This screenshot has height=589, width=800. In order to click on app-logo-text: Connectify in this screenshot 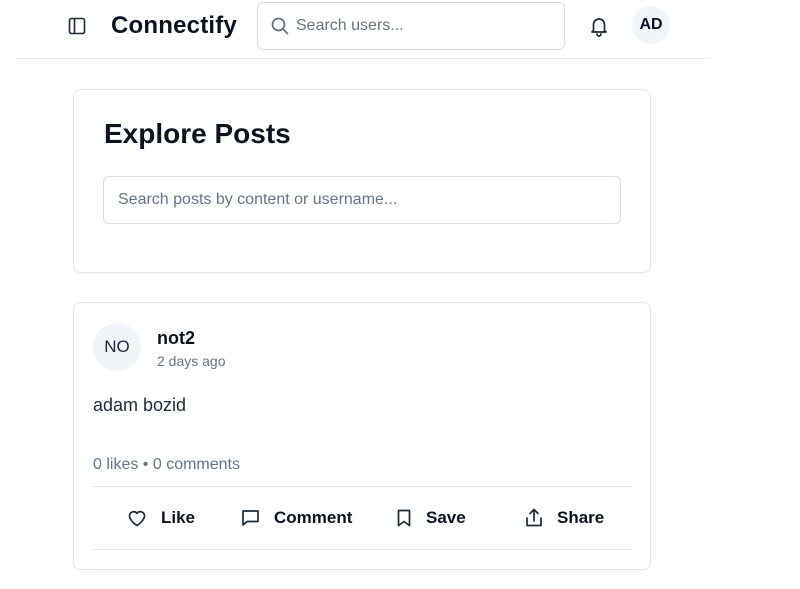, I will do `click(174, 26)`.